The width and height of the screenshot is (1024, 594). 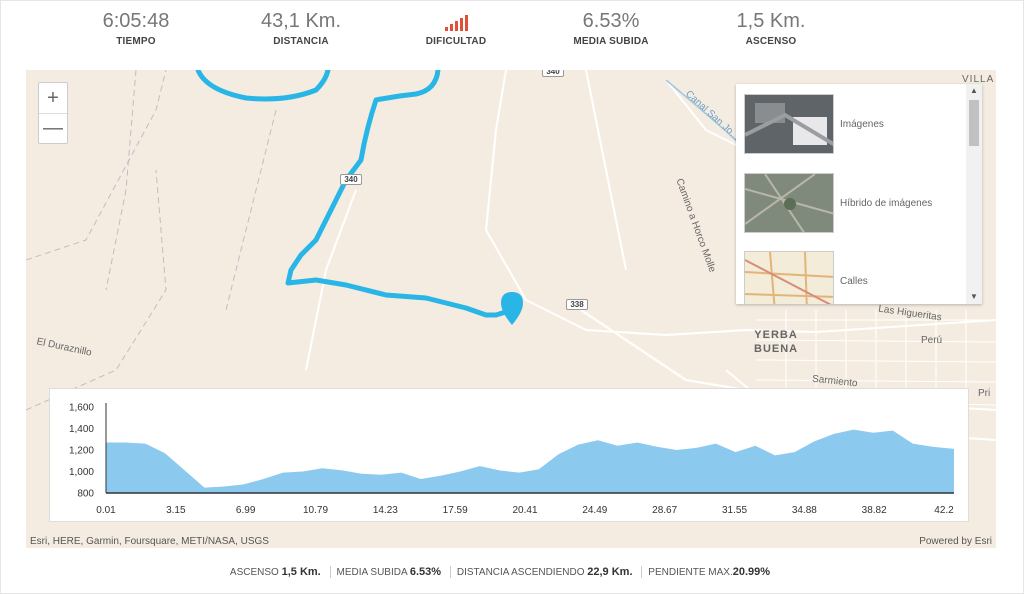 What do you see at coordinates (53, 98) in the screenshot?
I see `zoom-in-button: +` at bounding box center [53, 98].